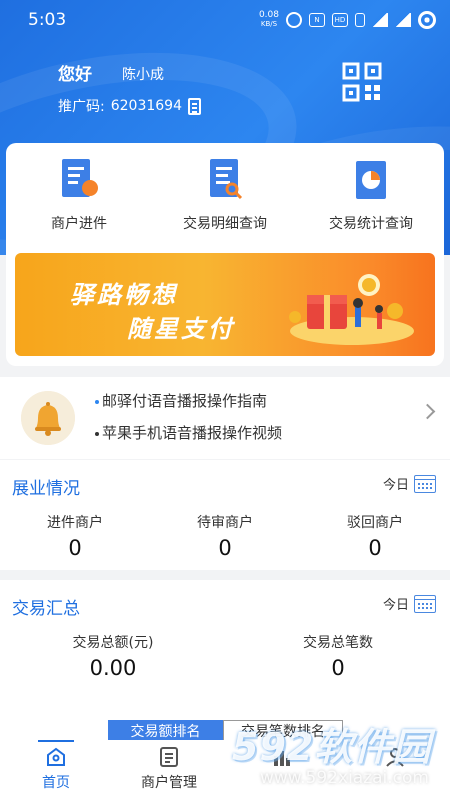 The width and height of the screenshot is (450, 800). I want to click on banner-line-1: 驿路畅想, so click(124, 295).